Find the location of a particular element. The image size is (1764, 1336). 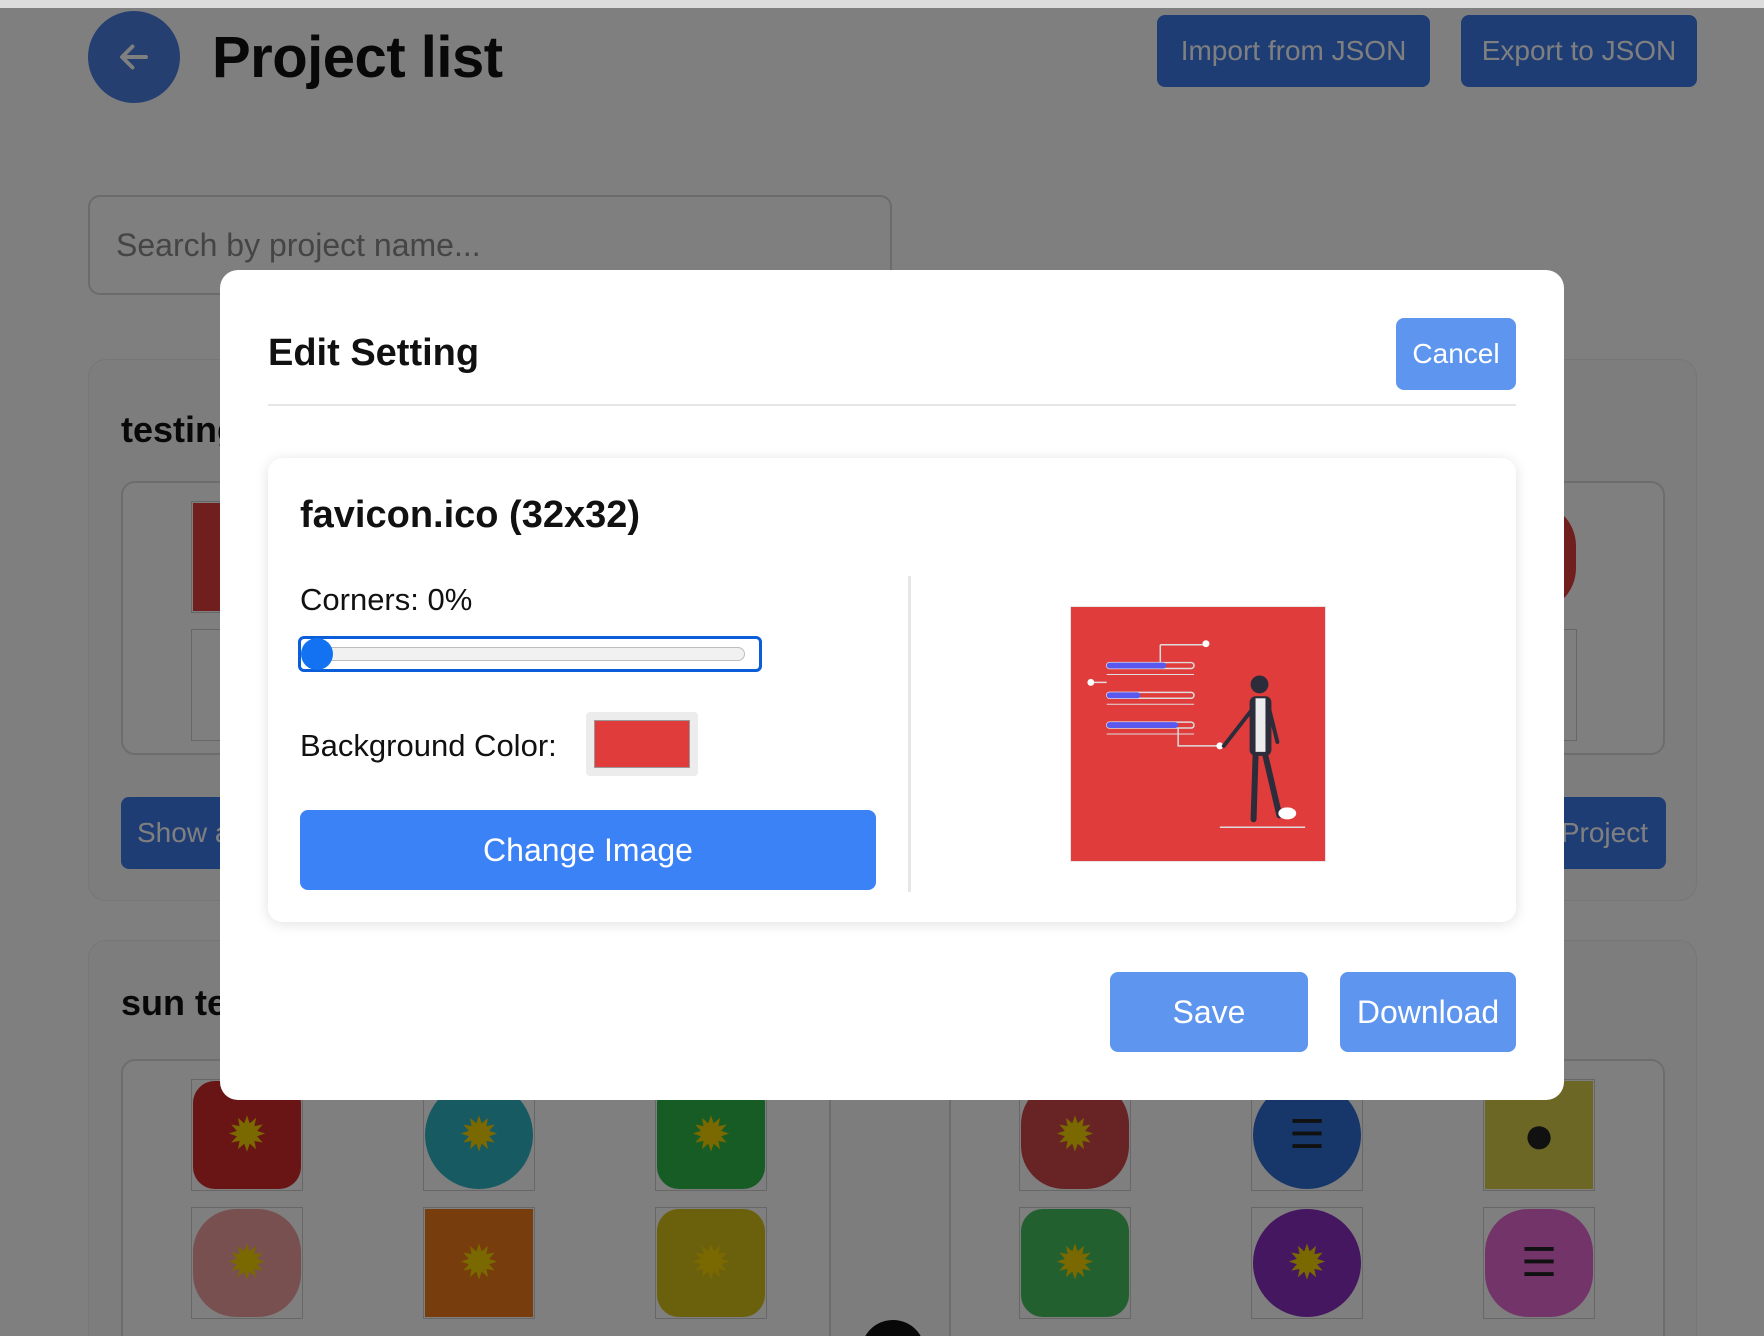

change-image-button: Change Image is located at coordinates (588, 850).